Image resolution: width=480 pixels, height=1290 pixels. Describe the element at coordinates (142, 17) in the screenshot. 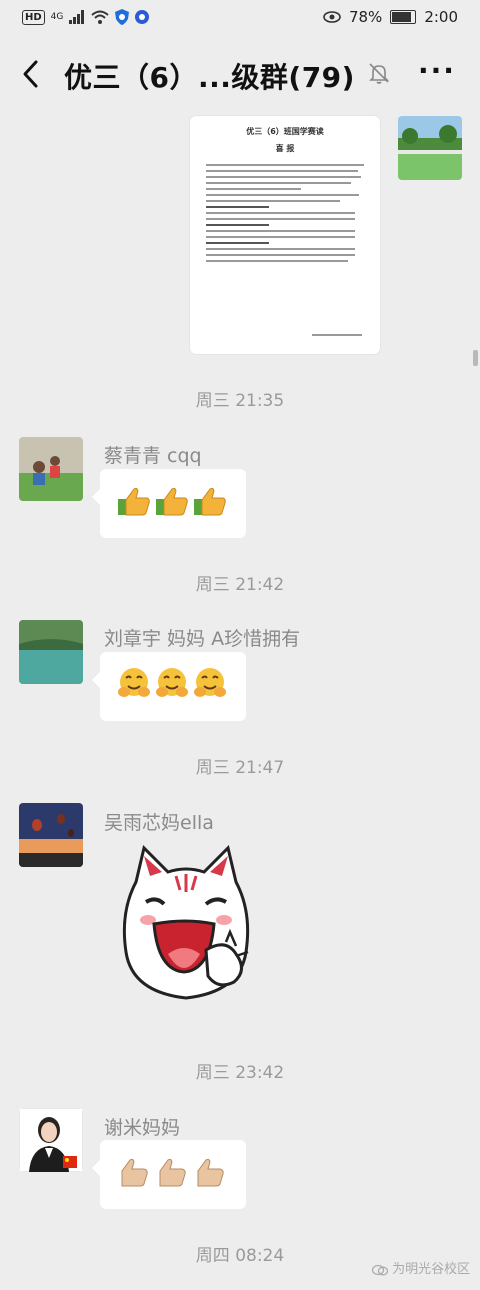

I see `app-notification-icon` at that location.